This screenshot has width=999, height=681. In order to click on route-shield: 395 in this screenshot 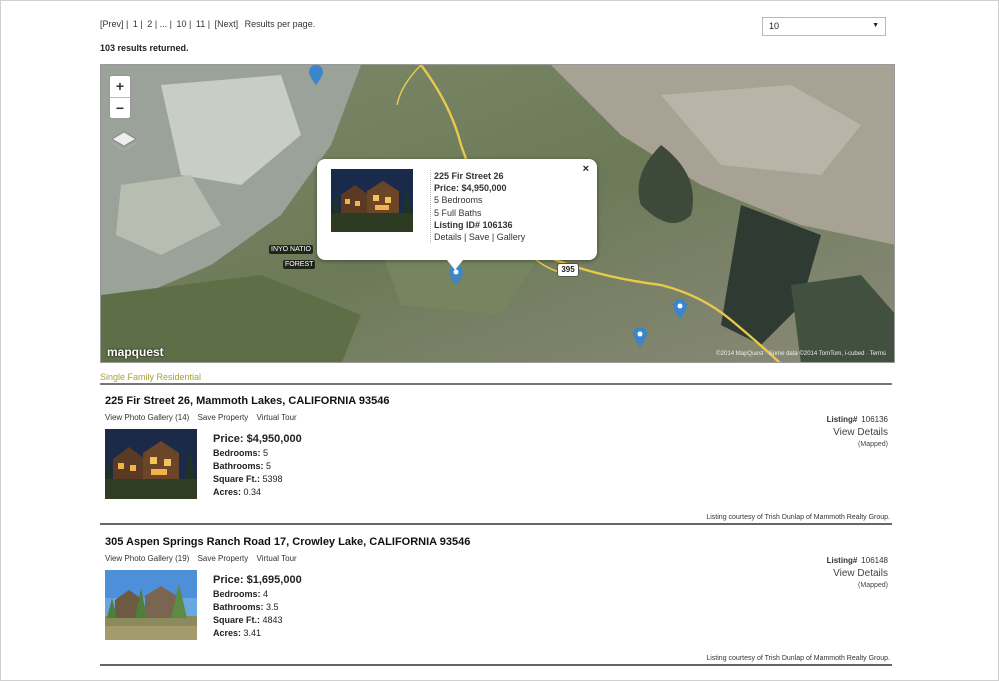, I will do `click(568, 270)`.